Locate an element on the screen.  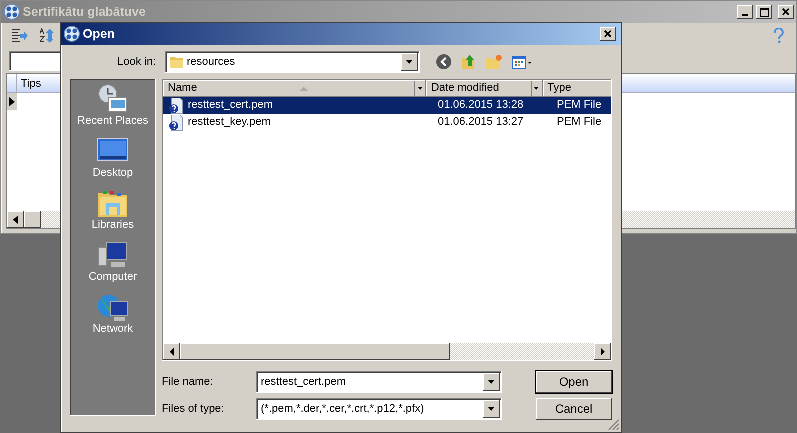
place-item: Recent Places is located at coordinates (113, 110).